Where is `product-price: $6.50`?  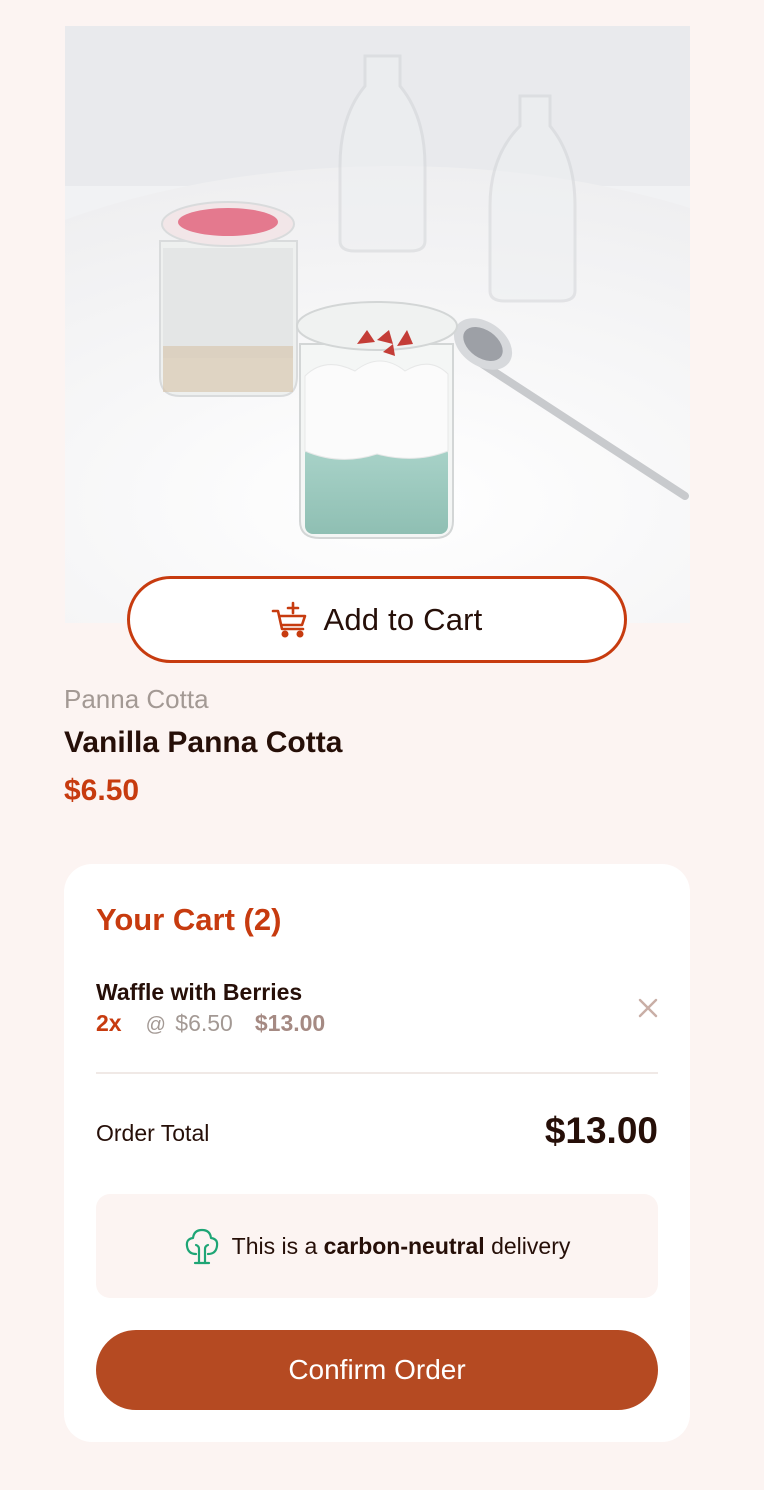
product-price: $6.50 is located at coordinates (102, 790).